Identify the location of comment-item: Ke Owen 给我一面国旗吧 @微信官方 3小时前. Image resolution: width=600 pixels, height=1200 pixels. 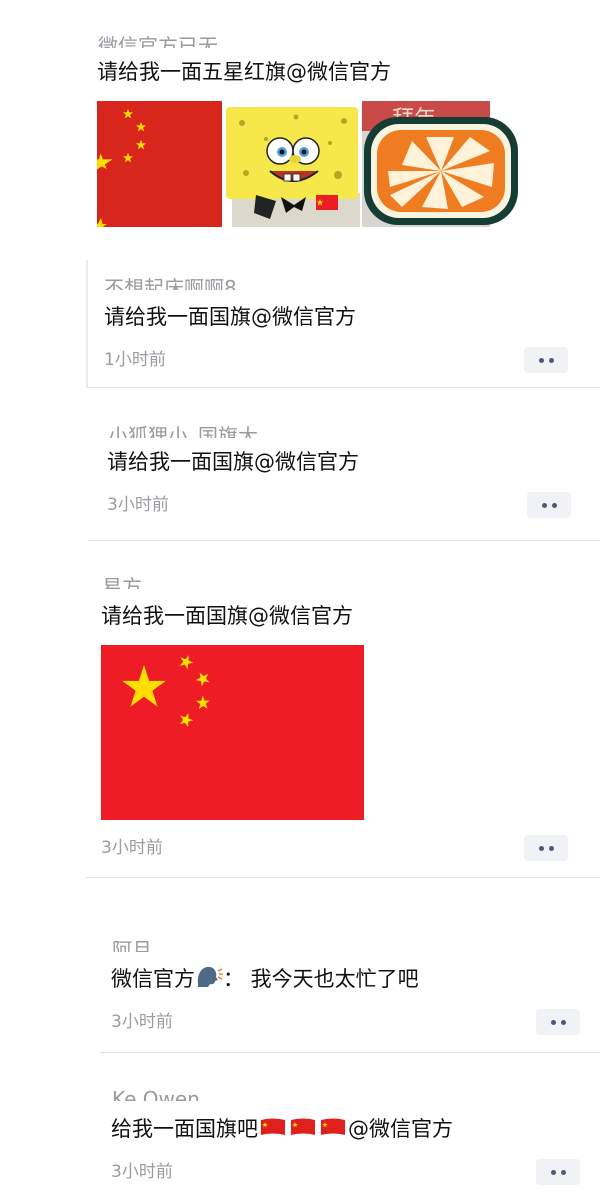
(300, 1126).